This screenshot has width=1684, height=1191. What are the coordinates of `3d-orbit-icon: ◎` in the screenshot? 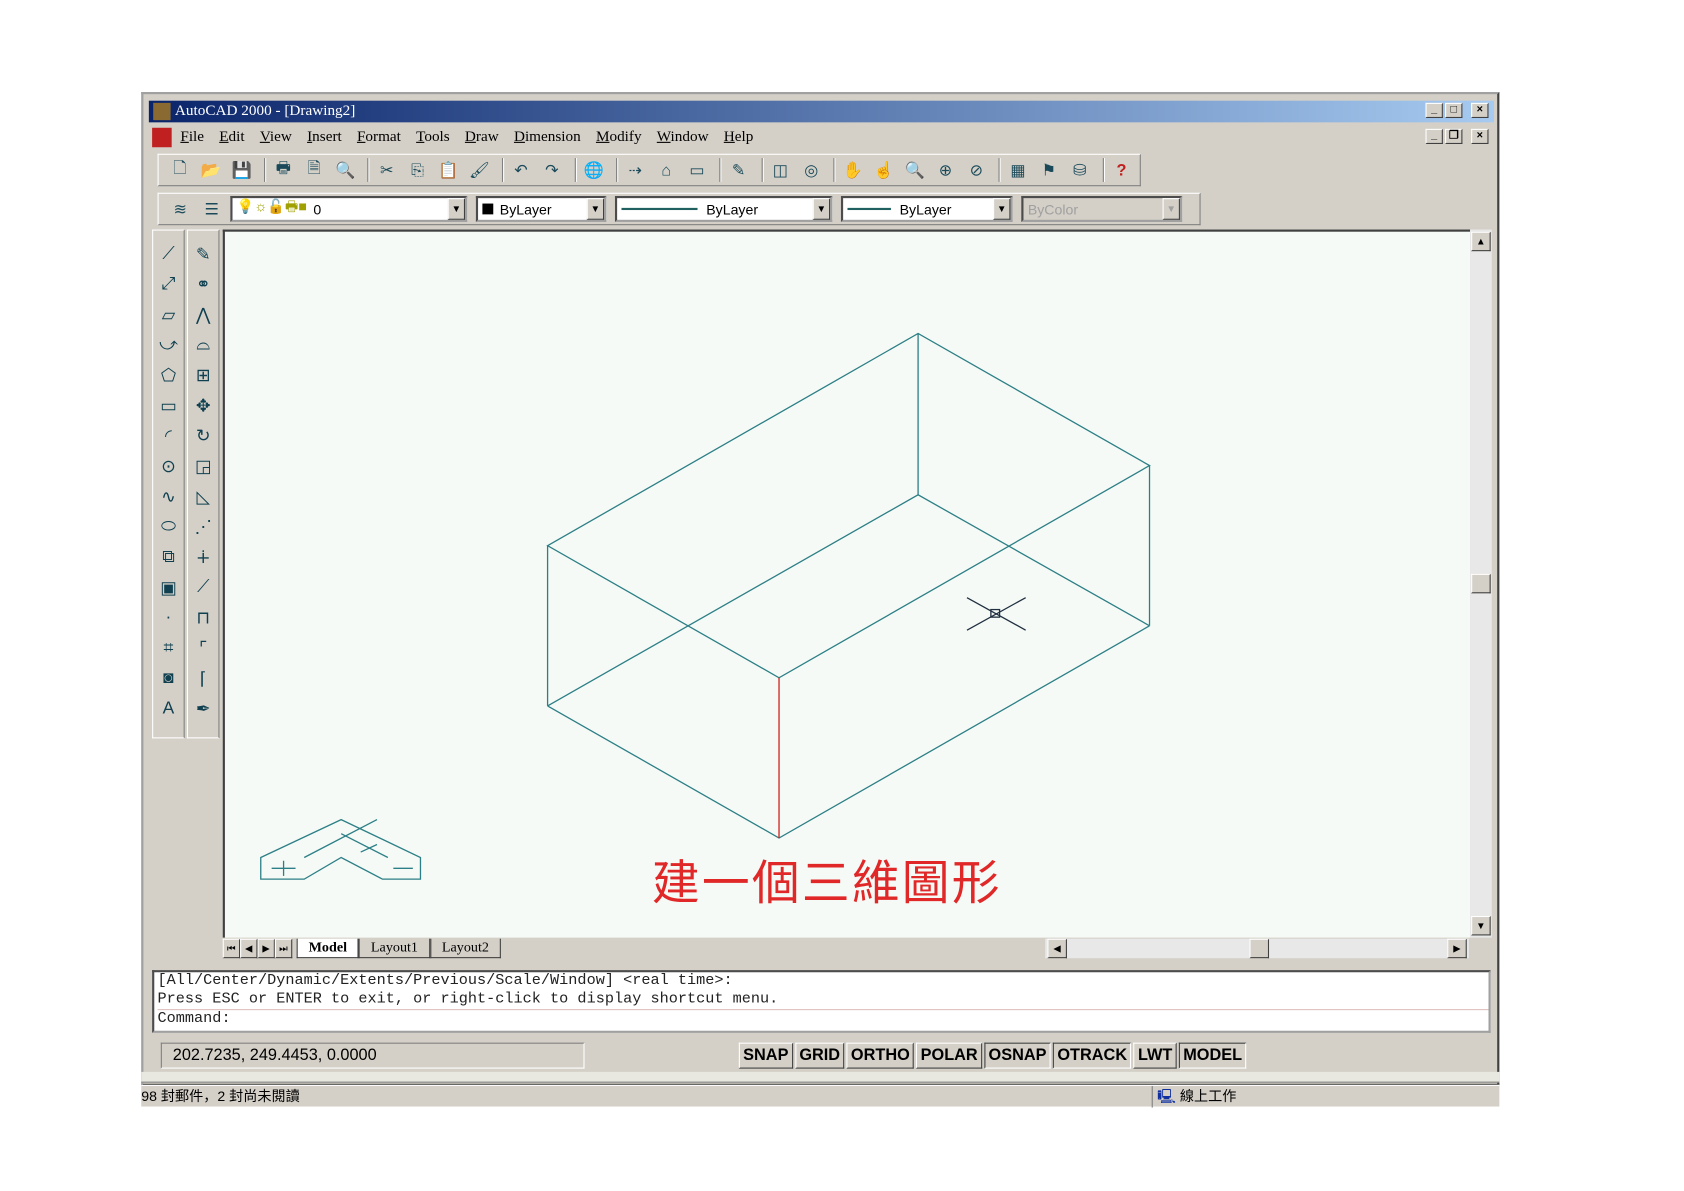 It's located at (811, 170).